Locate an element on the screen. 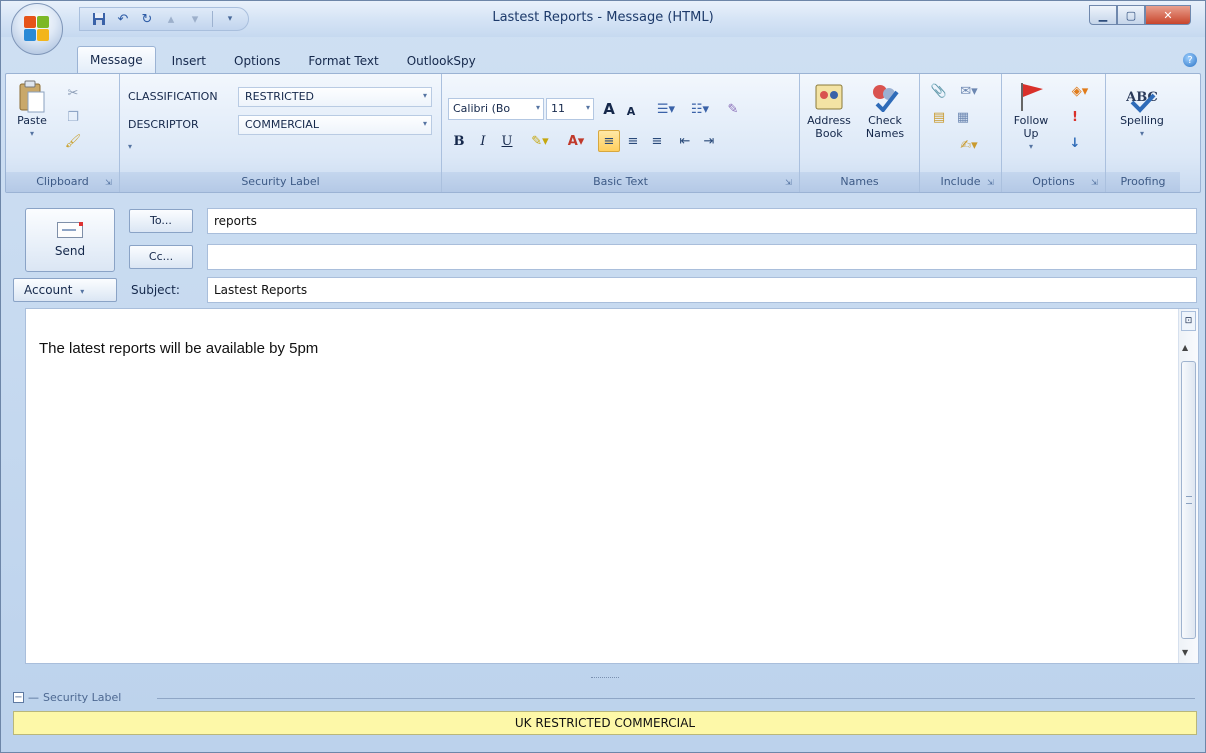 The height and width of the screenshot is (753, 1206). tab-message: Message is located at coordinates (116, 59).